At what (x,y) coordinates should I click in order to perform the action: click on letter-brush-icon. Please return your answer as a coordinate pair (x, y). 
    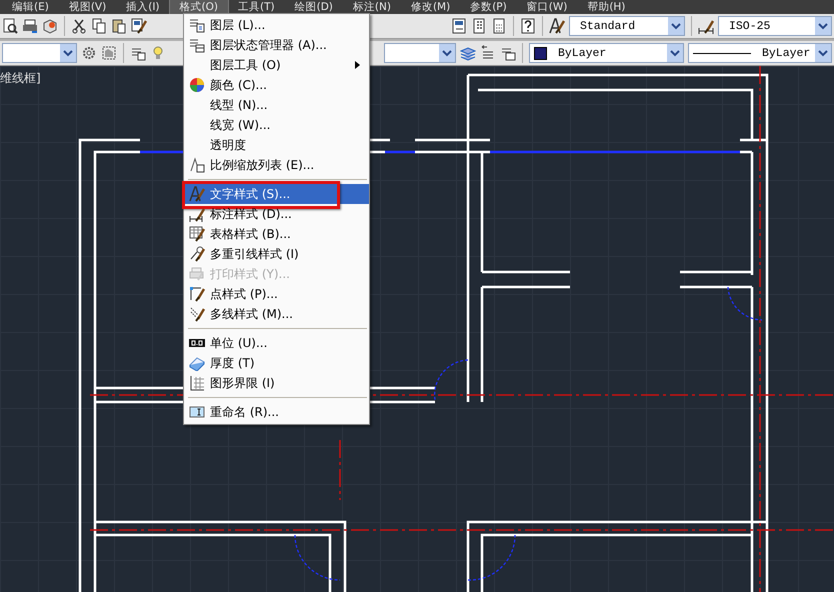
    Looking at the image, I should click on (197, 194).